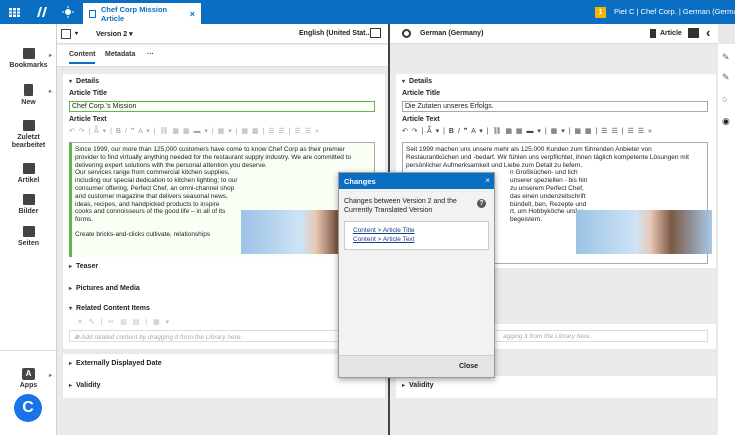 The image size is (735, 435). What do you see at coordinates (375, 33) in the screenshot?
I see `preview-icon` at bounding box center [375, 33].